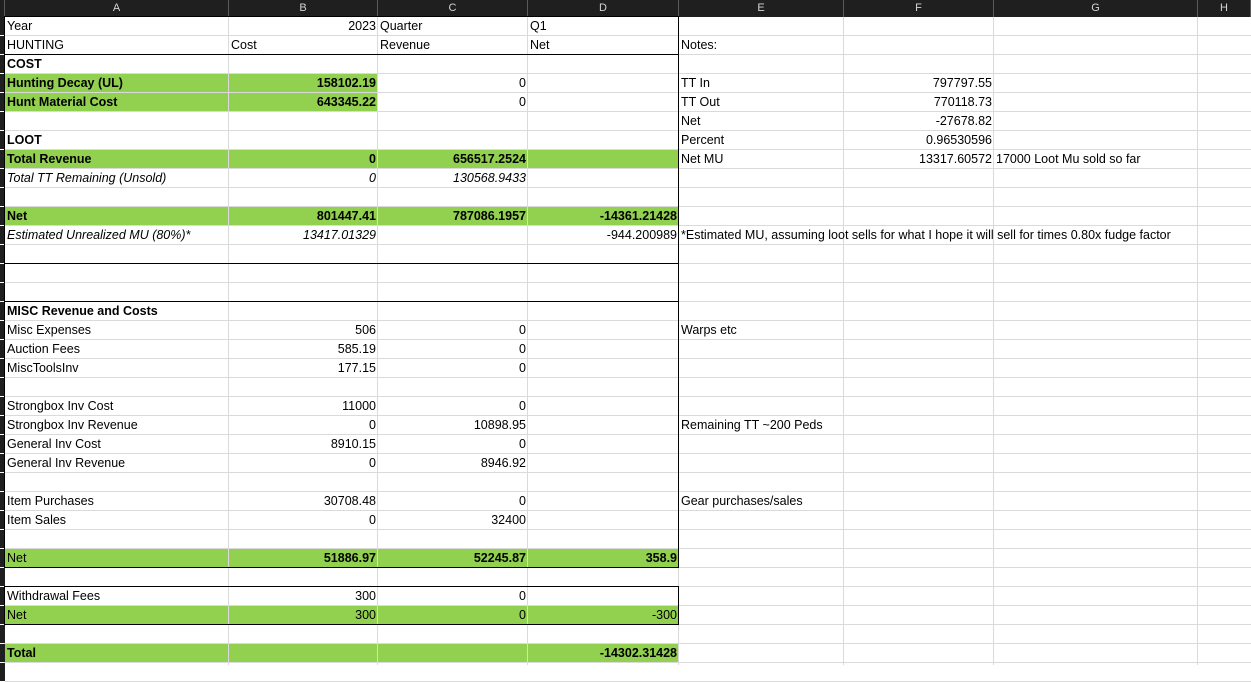 Image resolution: width=1251 pixels, height=682 pixels. I want to click on column-header-g: G, so click(1096, 8).